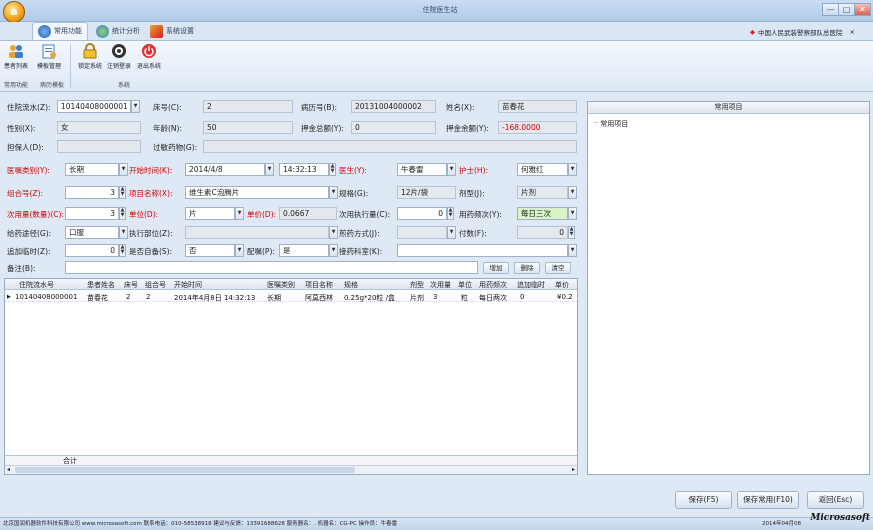 The width and height of the screenshot is (873, 530). What do you see at coordinates (131, 285) in the screenshot?
I see `col-bed: 床号` at bounding box center [131, 285].